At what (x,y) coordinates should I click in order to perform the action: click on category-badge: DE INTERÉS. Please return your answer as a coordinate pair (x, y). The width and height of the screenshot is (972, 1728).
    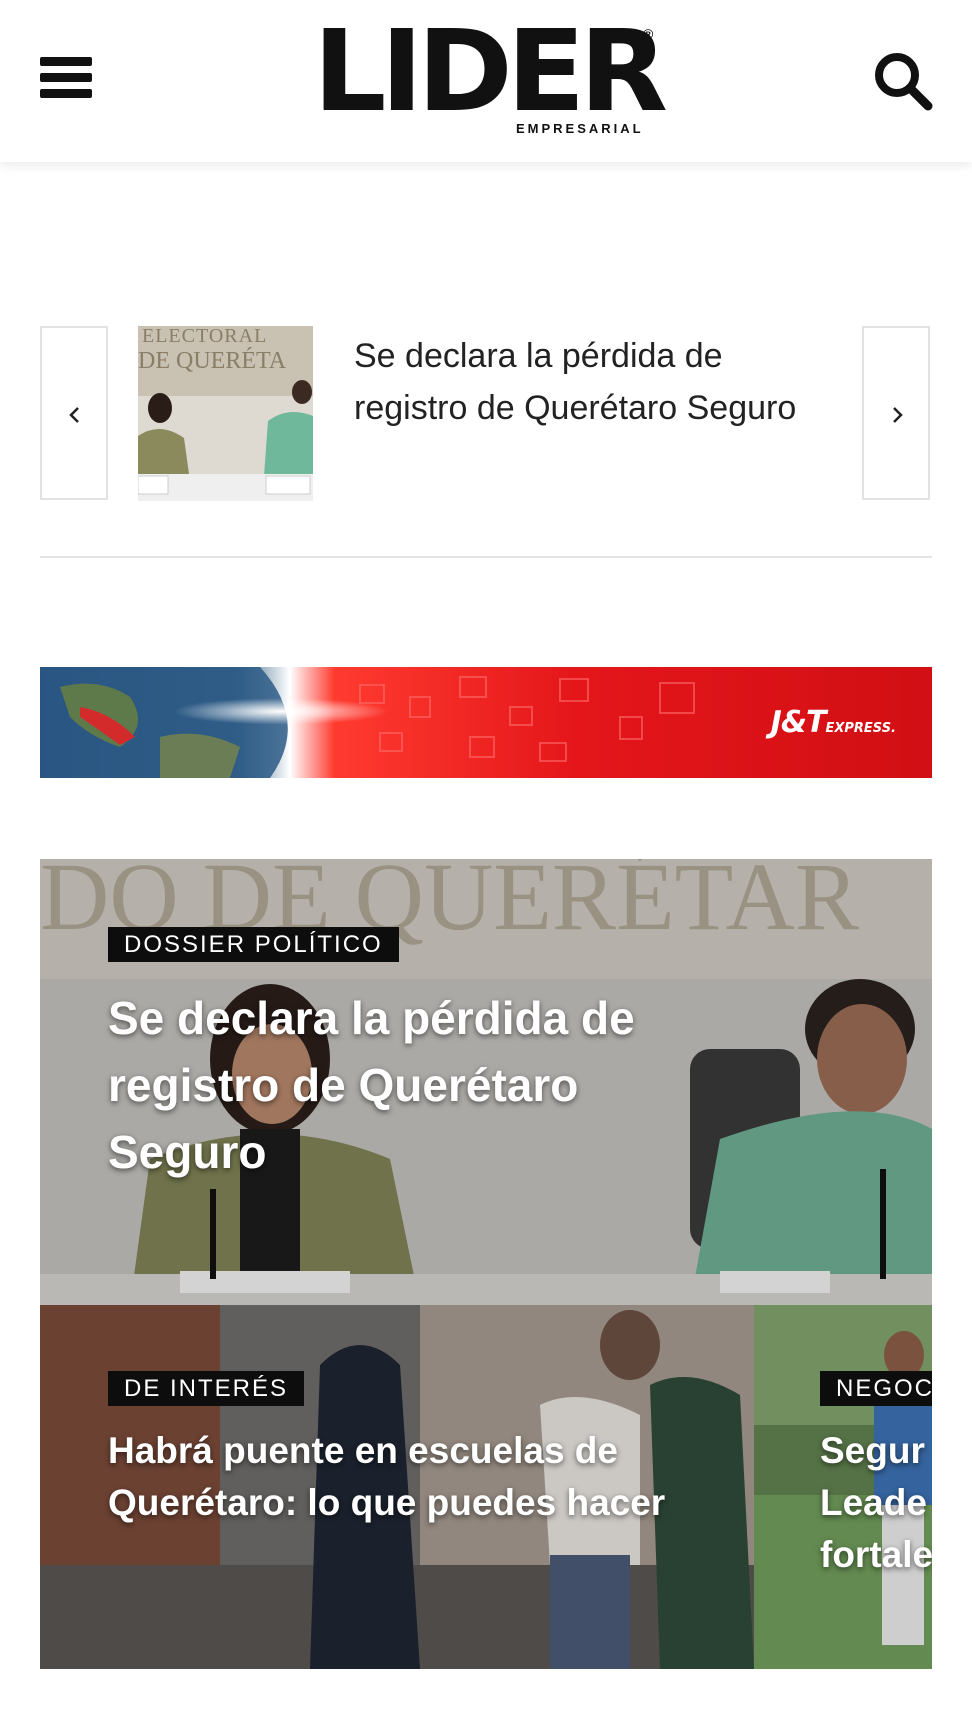
    Looking at the image, I should click on (206, 1388).